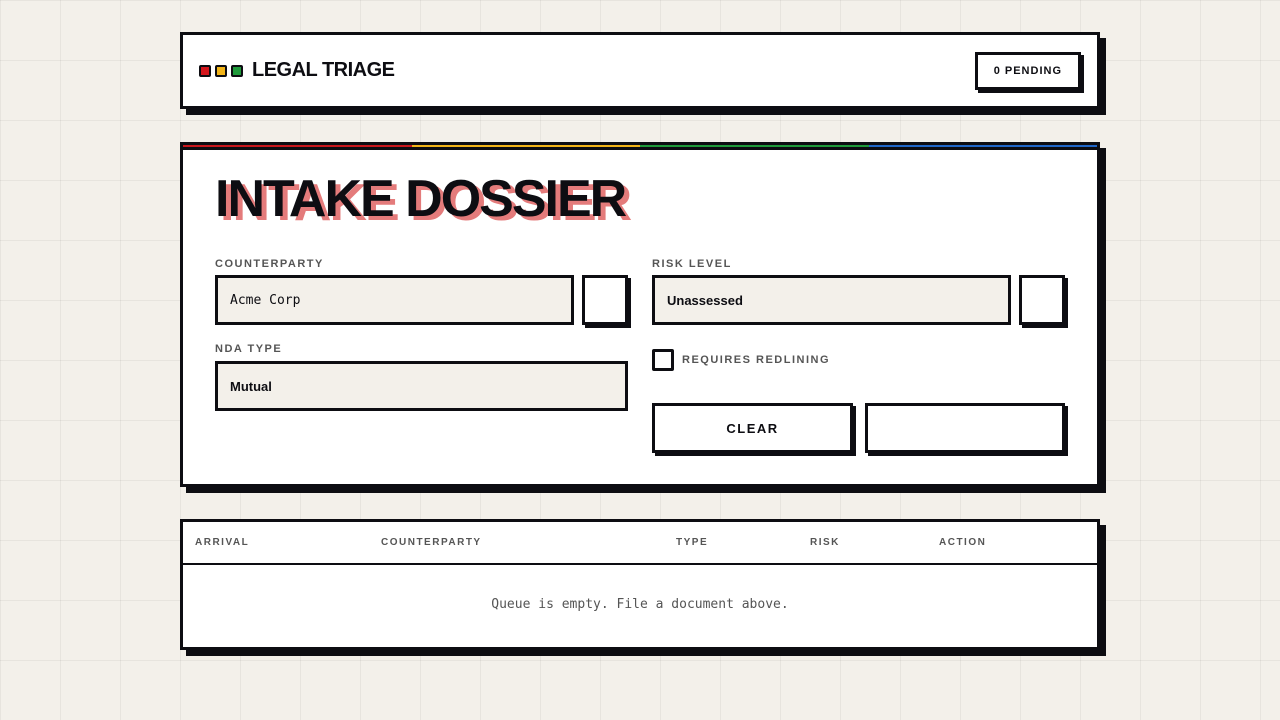 The height and width of the screenshot is (720, 1280). I want to click on risk-level-select: Unassessed, so click(831, 300).